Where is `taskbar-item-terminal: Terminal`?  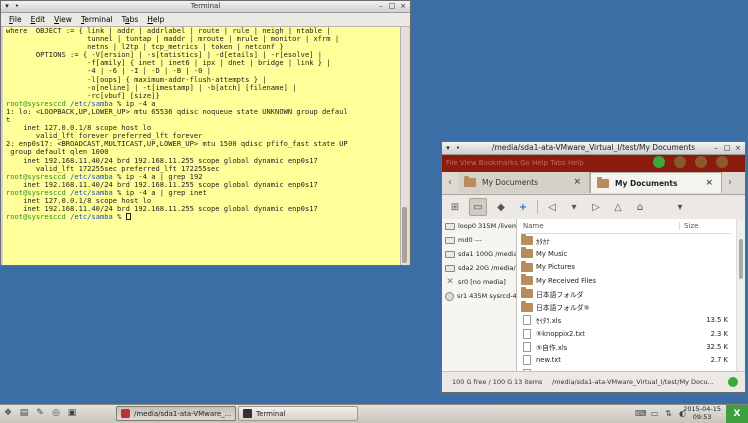
taskbar-item-terminal: Terminal is located at coordinates (298, 413).